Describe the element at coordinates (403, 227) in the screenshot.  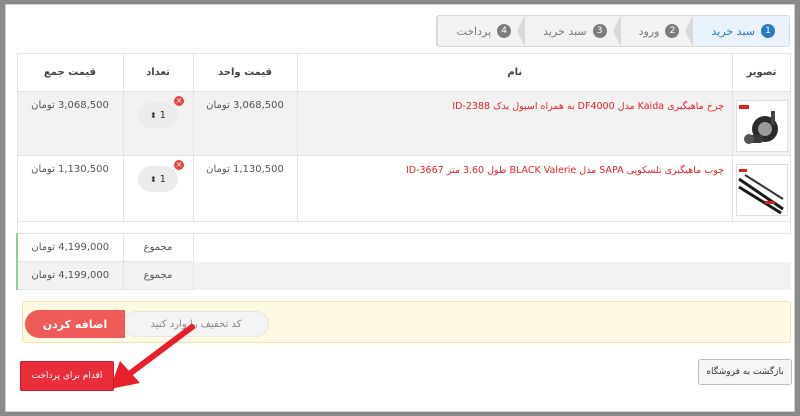
I see `table-spacer` at that location.